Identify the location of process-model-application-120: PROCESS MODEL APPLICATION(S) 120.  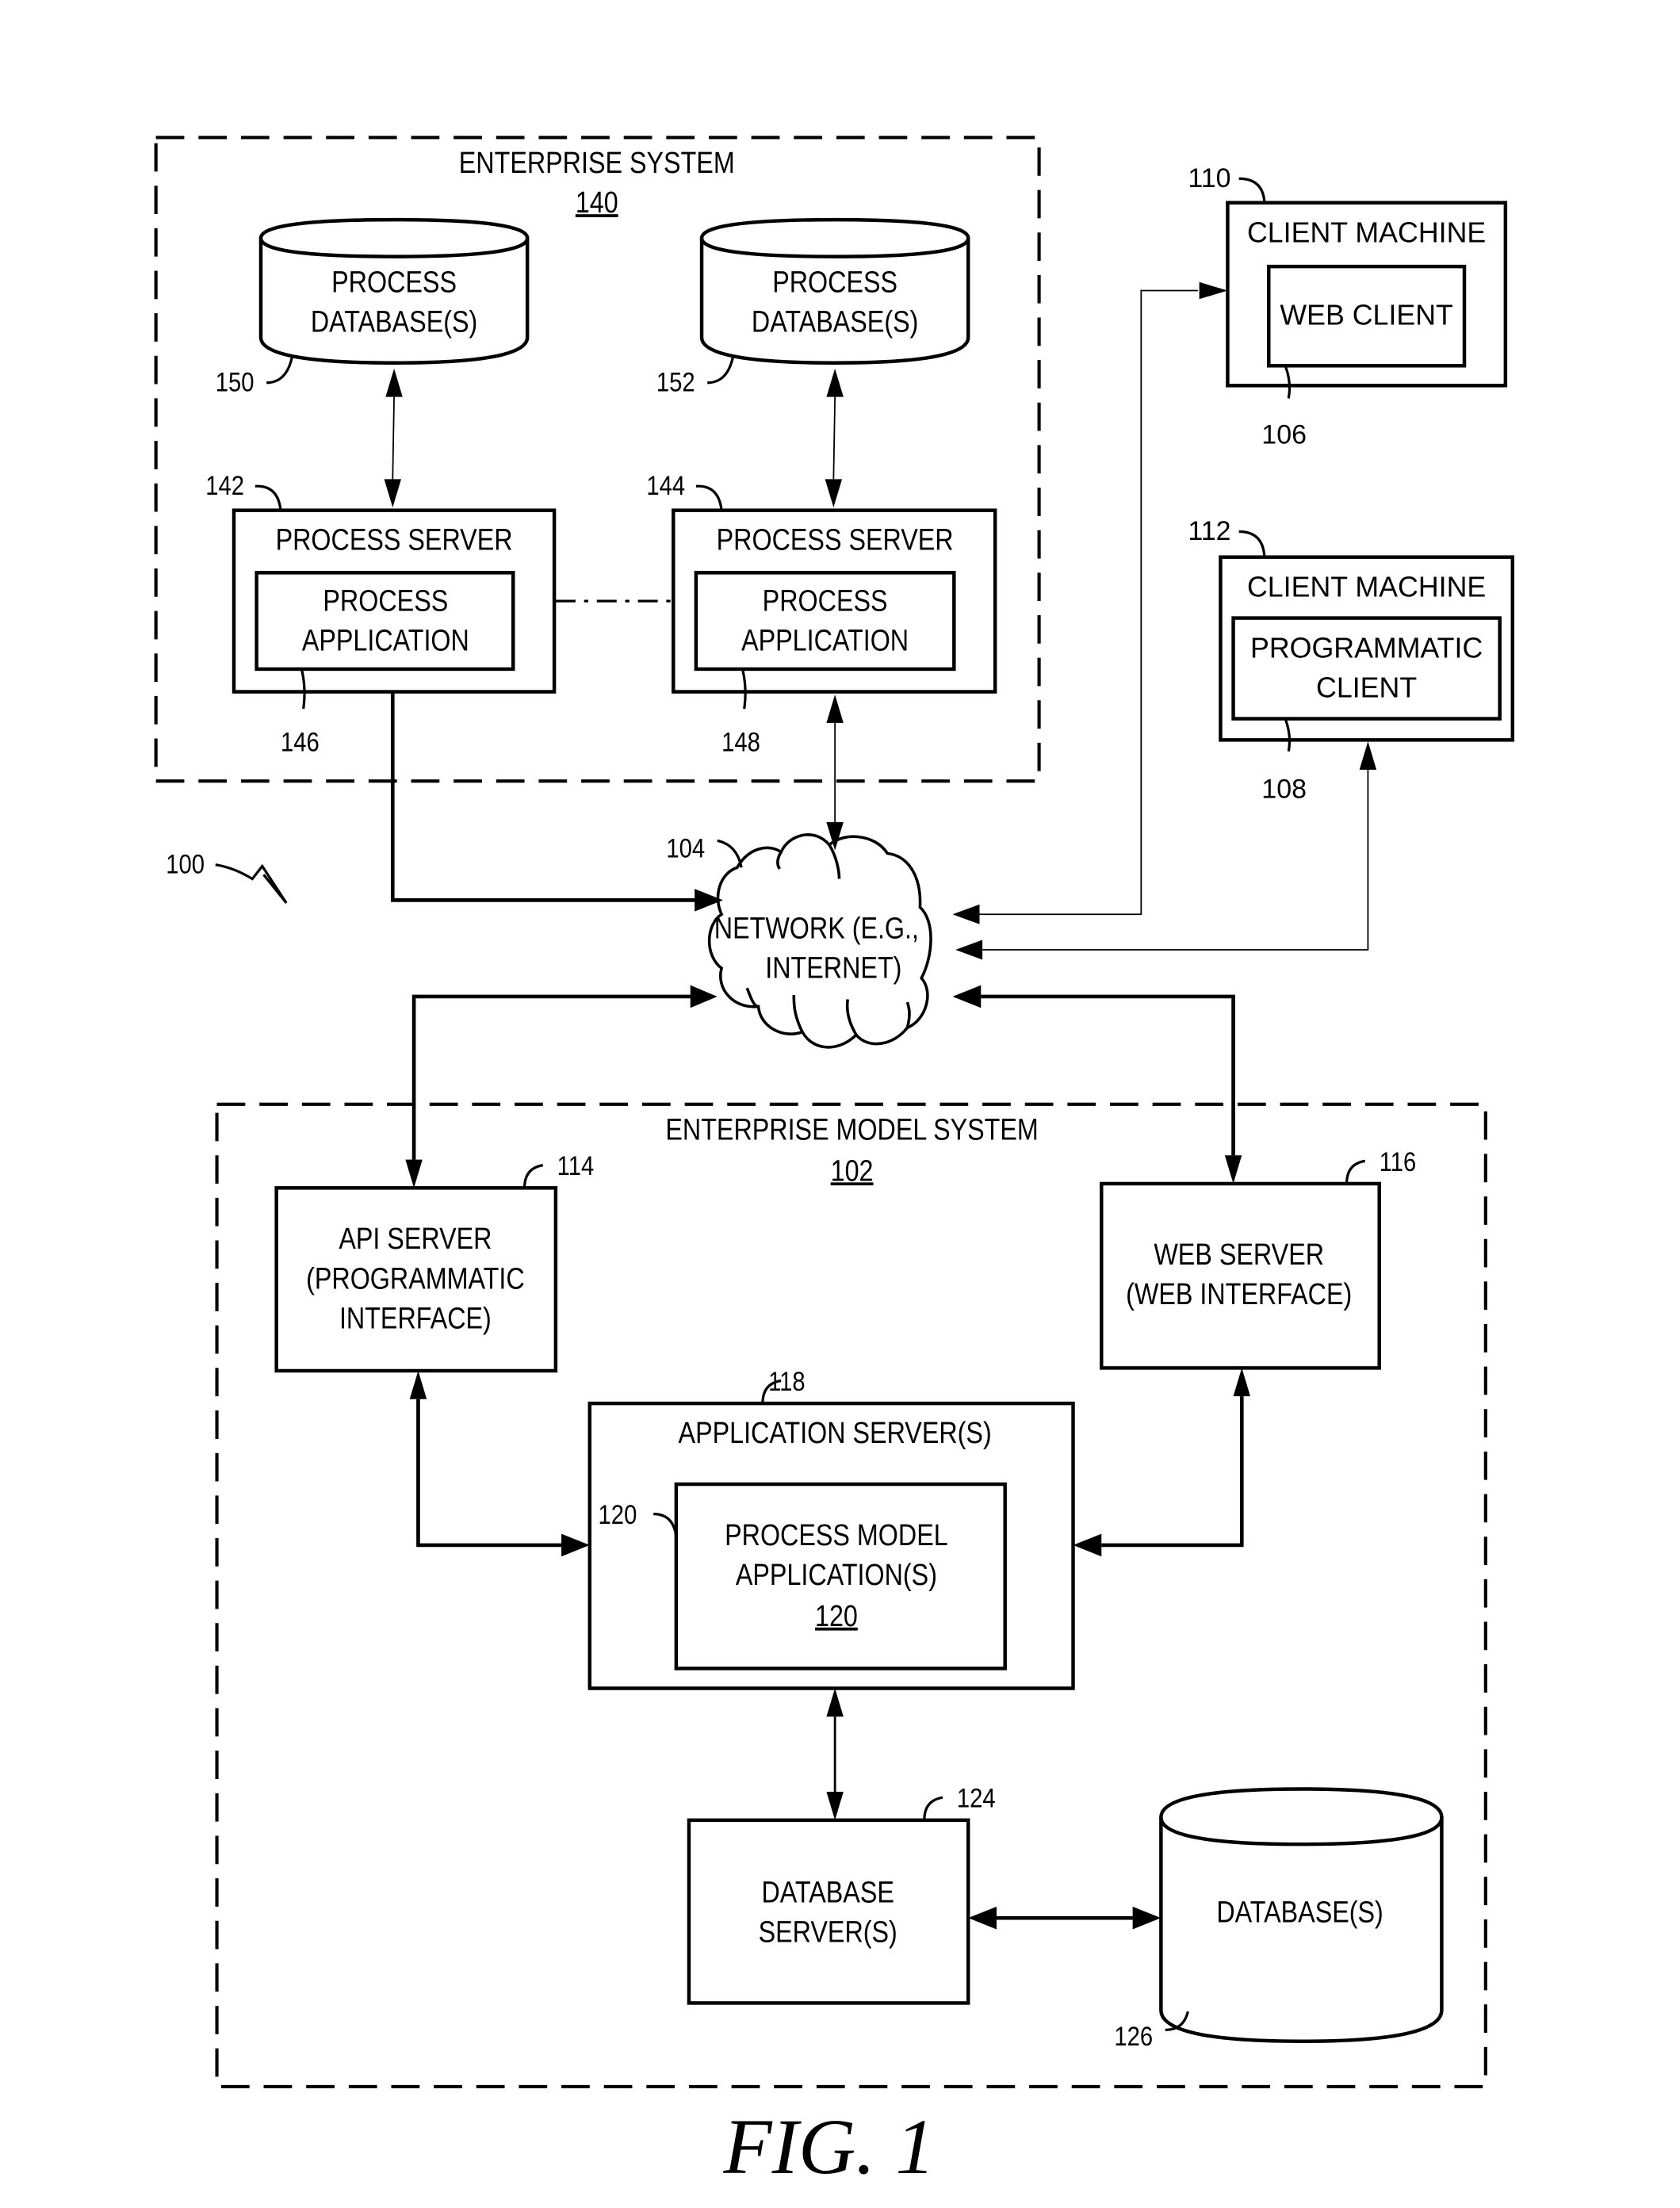
(840, 1576).